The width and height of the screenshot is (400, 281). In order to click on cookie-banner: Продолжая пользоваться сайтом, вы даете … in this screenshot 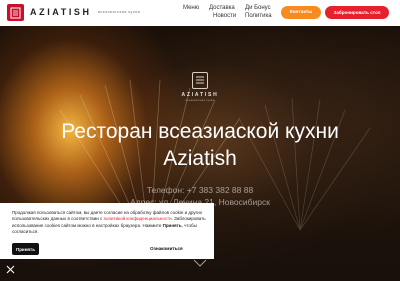, I will do `click(107, 231)`.